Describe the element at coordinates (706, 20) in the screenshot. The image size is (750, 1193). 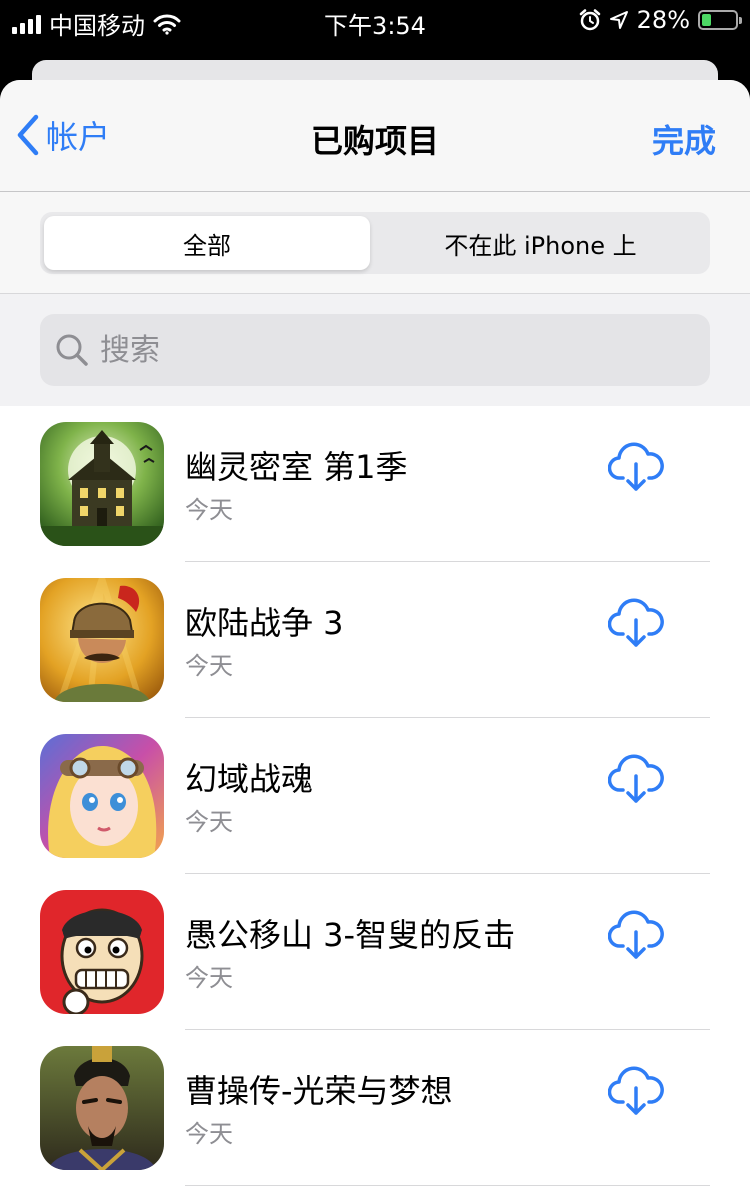
I see `battery-level-fill` at that location.